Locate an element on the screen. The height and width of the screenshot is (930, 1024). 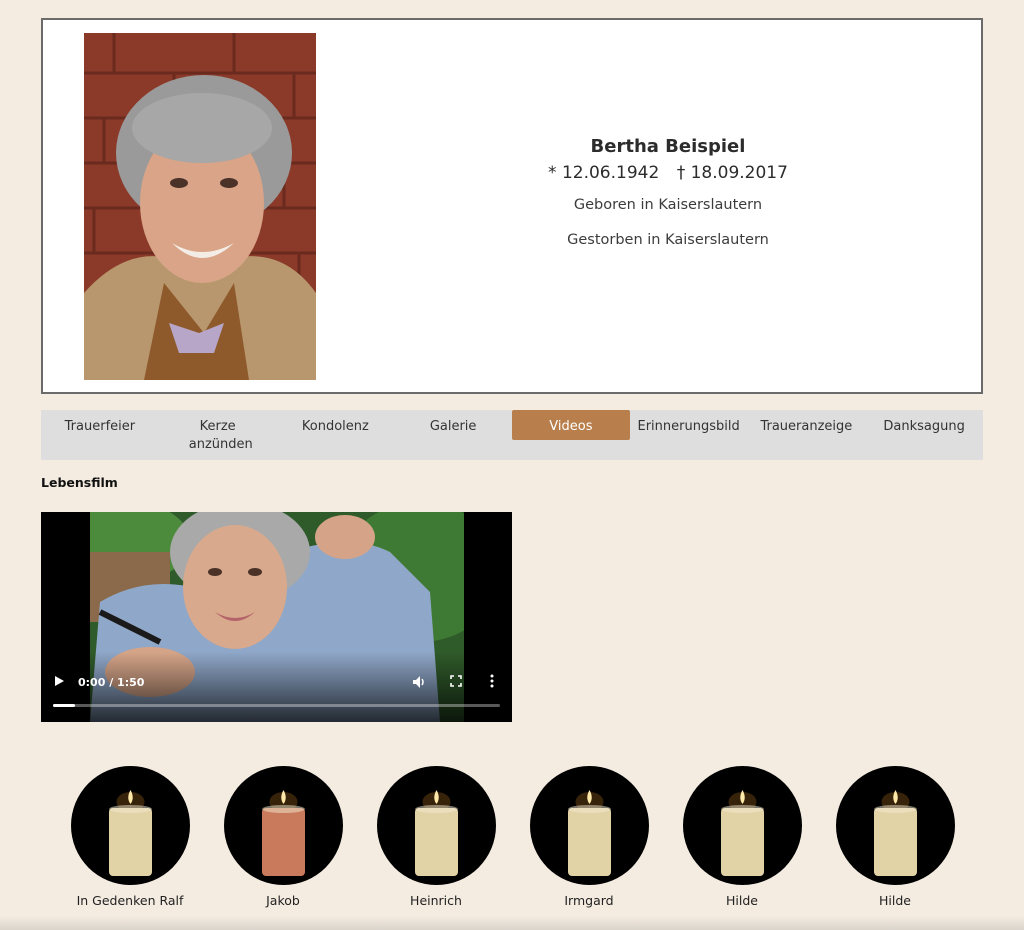
video-player: 0:00 / 1:50 is located at coordinates (276, 617).